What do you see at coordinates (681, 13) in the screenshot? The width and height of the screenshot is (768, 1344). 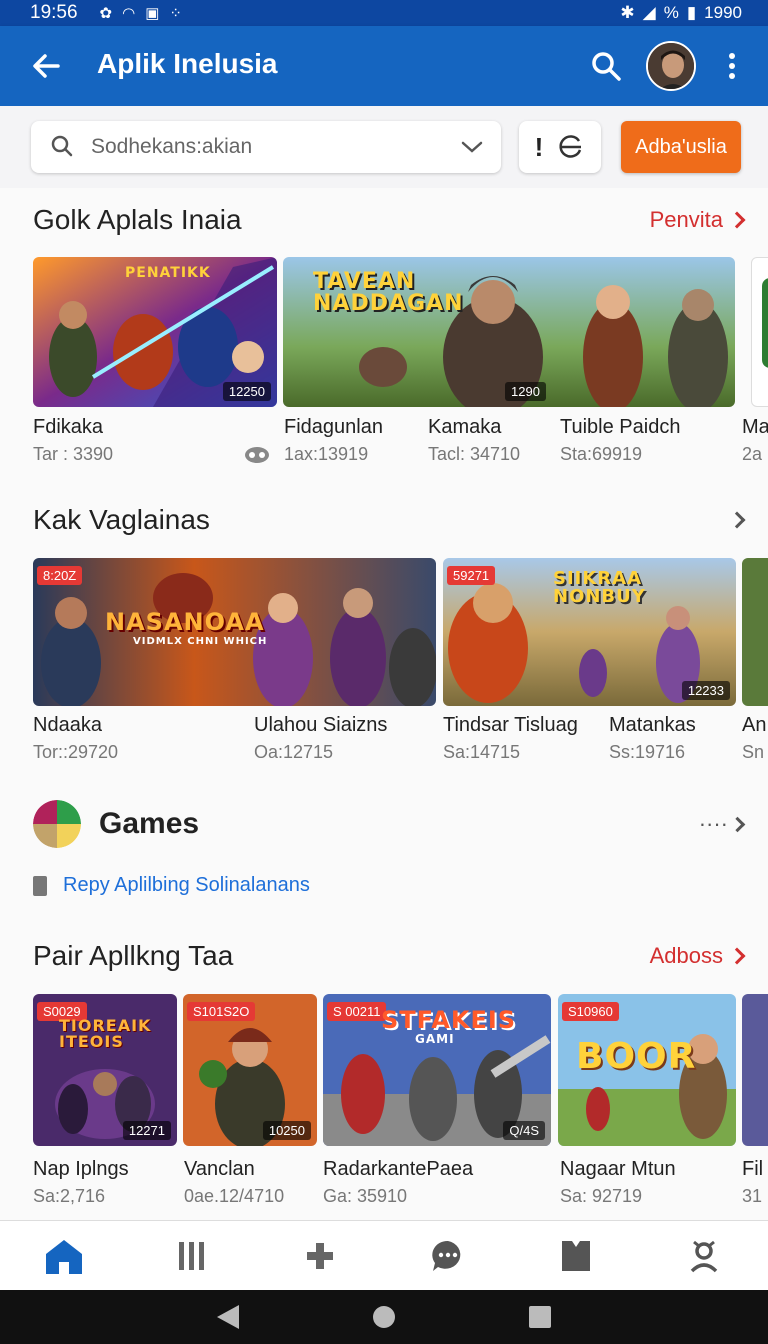 I see `status-right: ✱ ◢ % ▮ 1990` at bounding box center [681, 13].